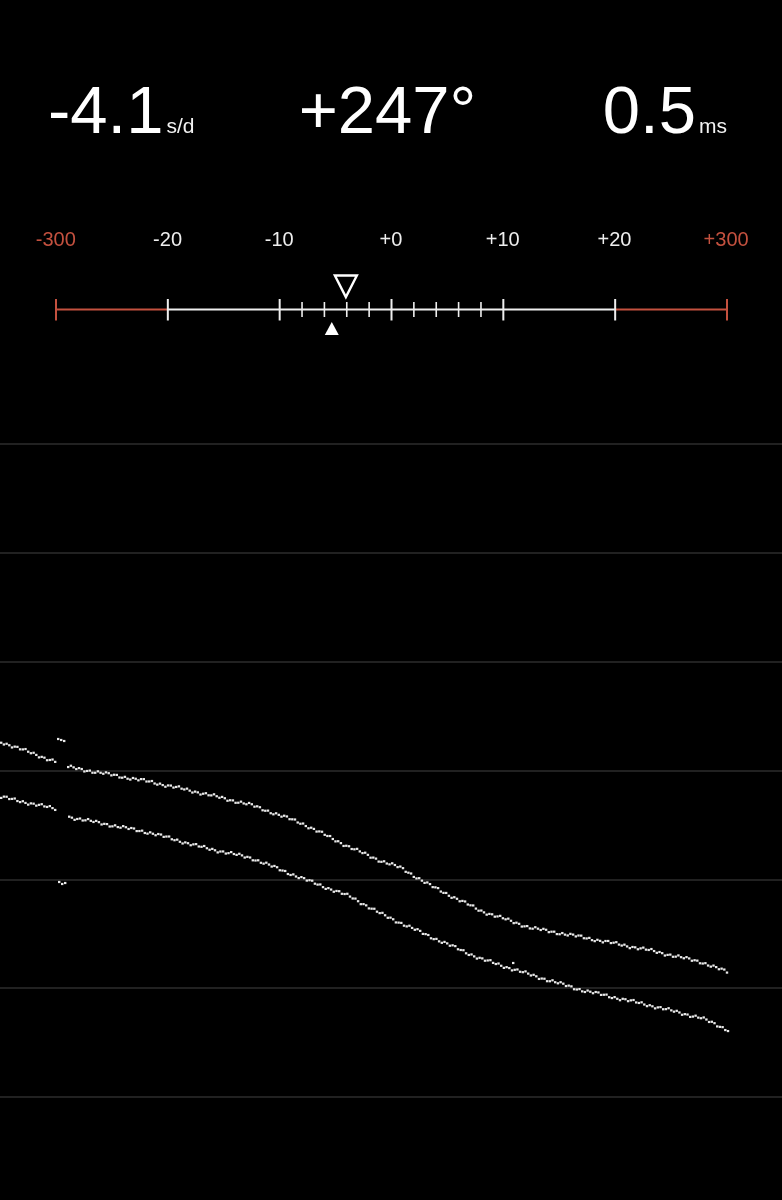  I want to click on reading-unit: s/d, so click(180, 125).